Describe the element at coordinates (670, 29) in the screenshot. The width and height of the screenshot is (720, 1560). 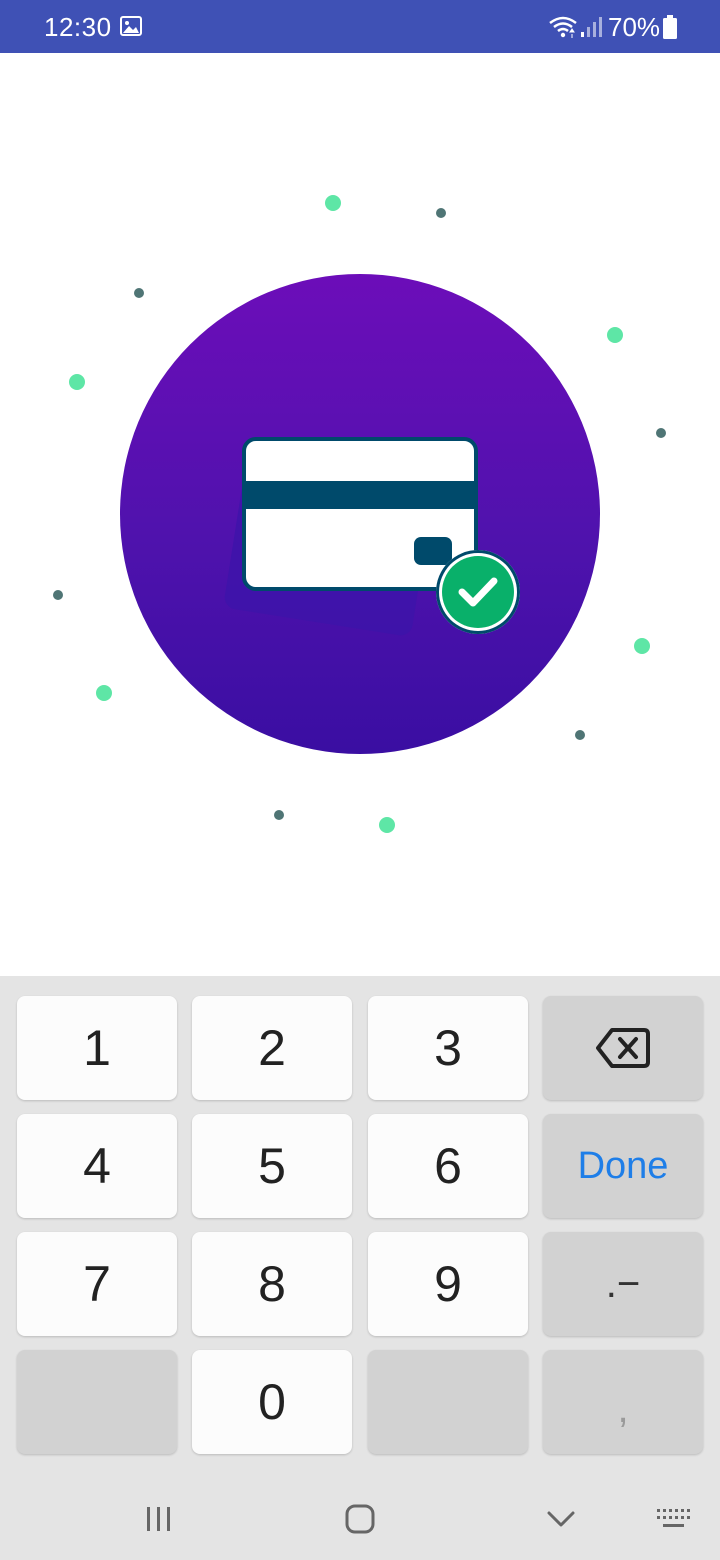
I see `battery-icon` at that location.